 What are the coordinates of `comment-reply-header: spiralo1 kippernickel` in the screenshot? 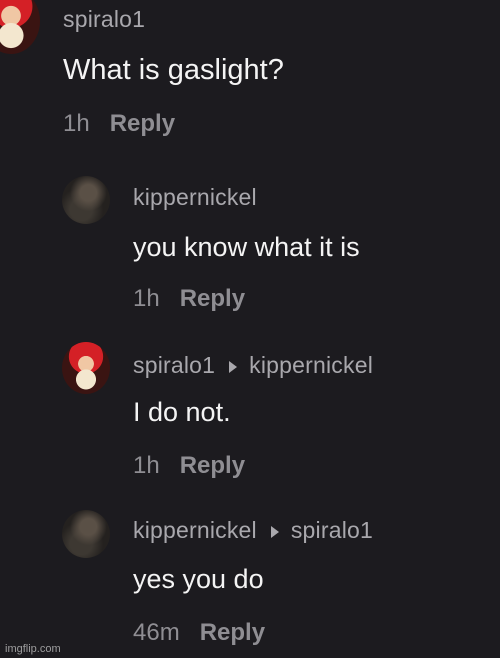 It's located at (253, 365).